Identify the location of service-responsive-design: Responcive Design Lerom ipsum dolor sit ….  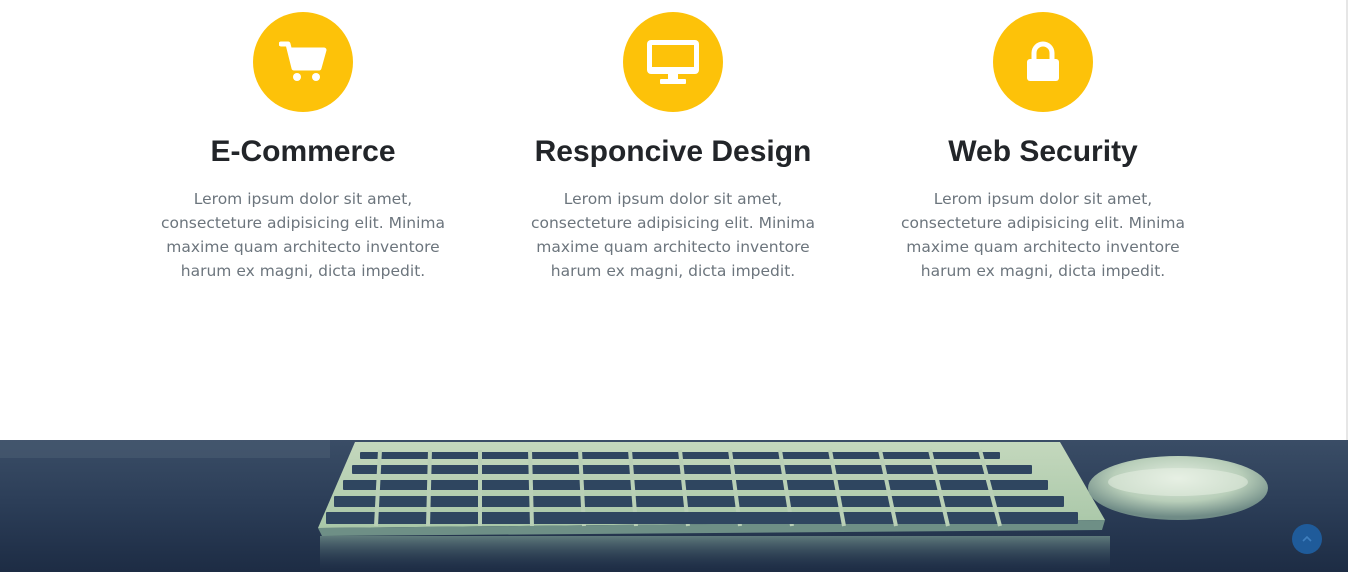
(673, 147).